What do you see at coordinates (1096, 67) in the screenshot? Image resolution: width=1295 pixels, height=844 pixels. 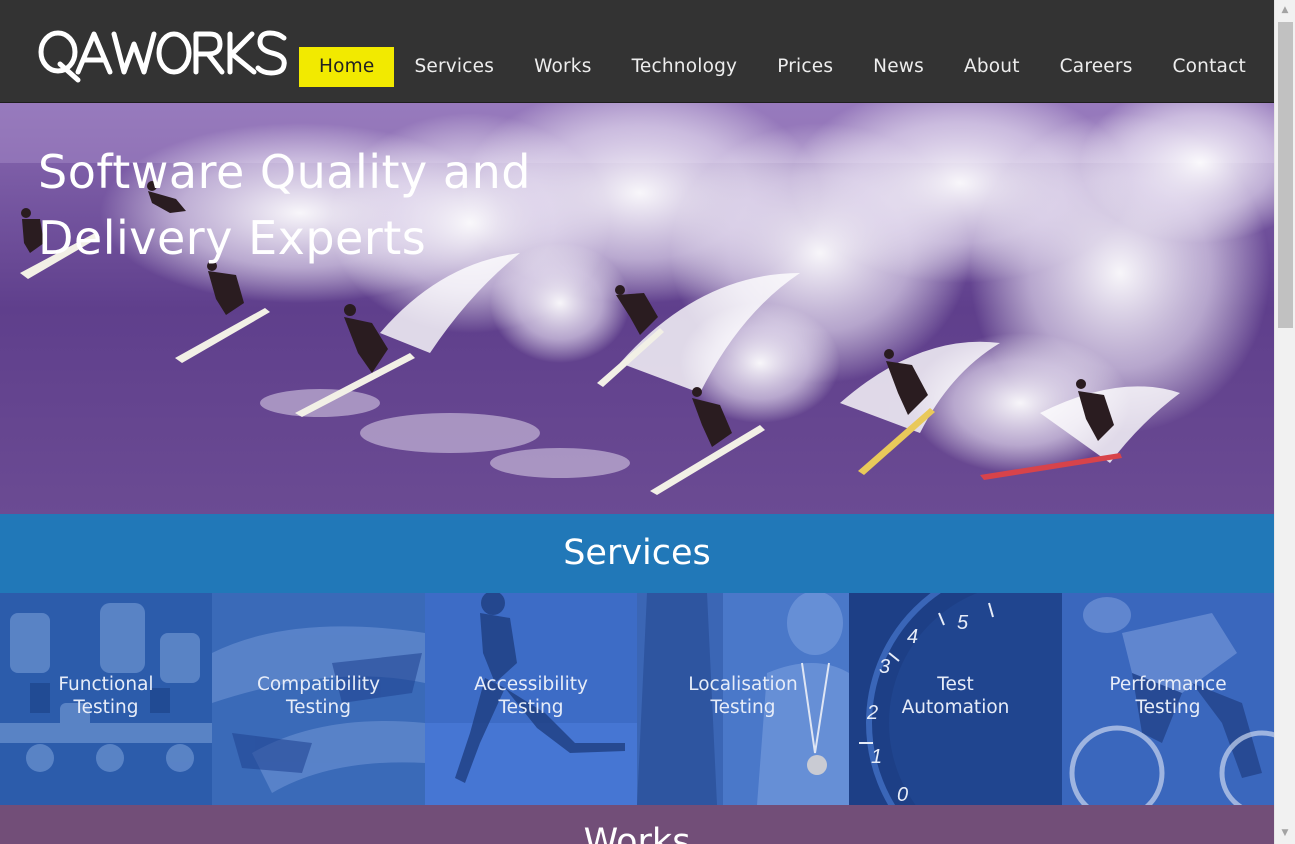 I see `nav-careers: Careers` at bounding box center [1096, 67].